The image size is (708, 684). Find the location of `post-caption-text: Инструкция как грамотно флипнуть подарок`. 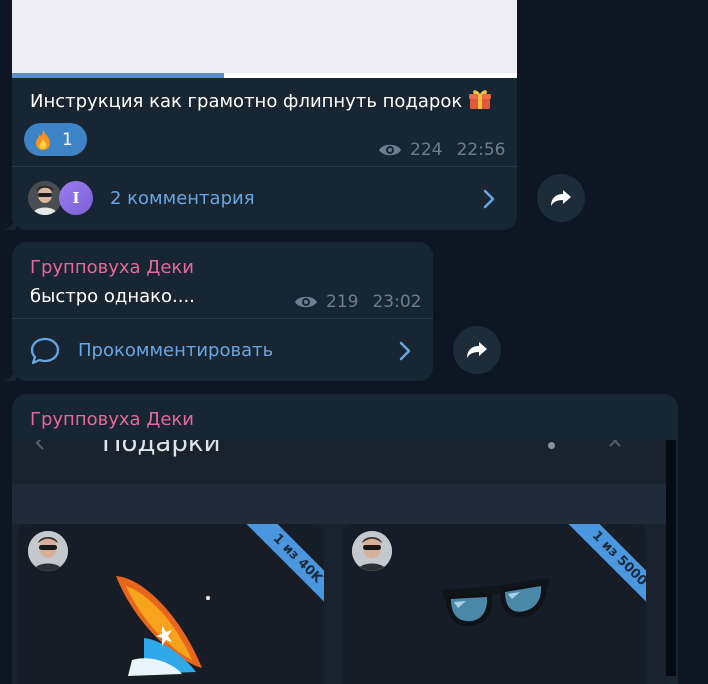

post-caption-text: Инструкция как грамотно флипнуть подарок is located at coordinates (246, 101).